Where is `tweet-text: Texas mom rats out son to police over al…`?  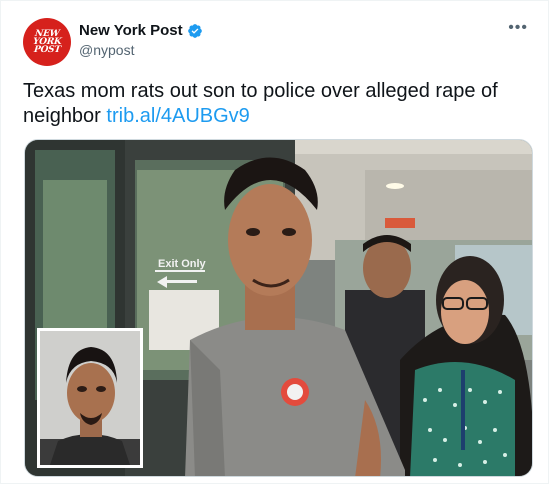
tweet-text: Texas mom rats out son to police over al… is located at coordinates (275, 104).